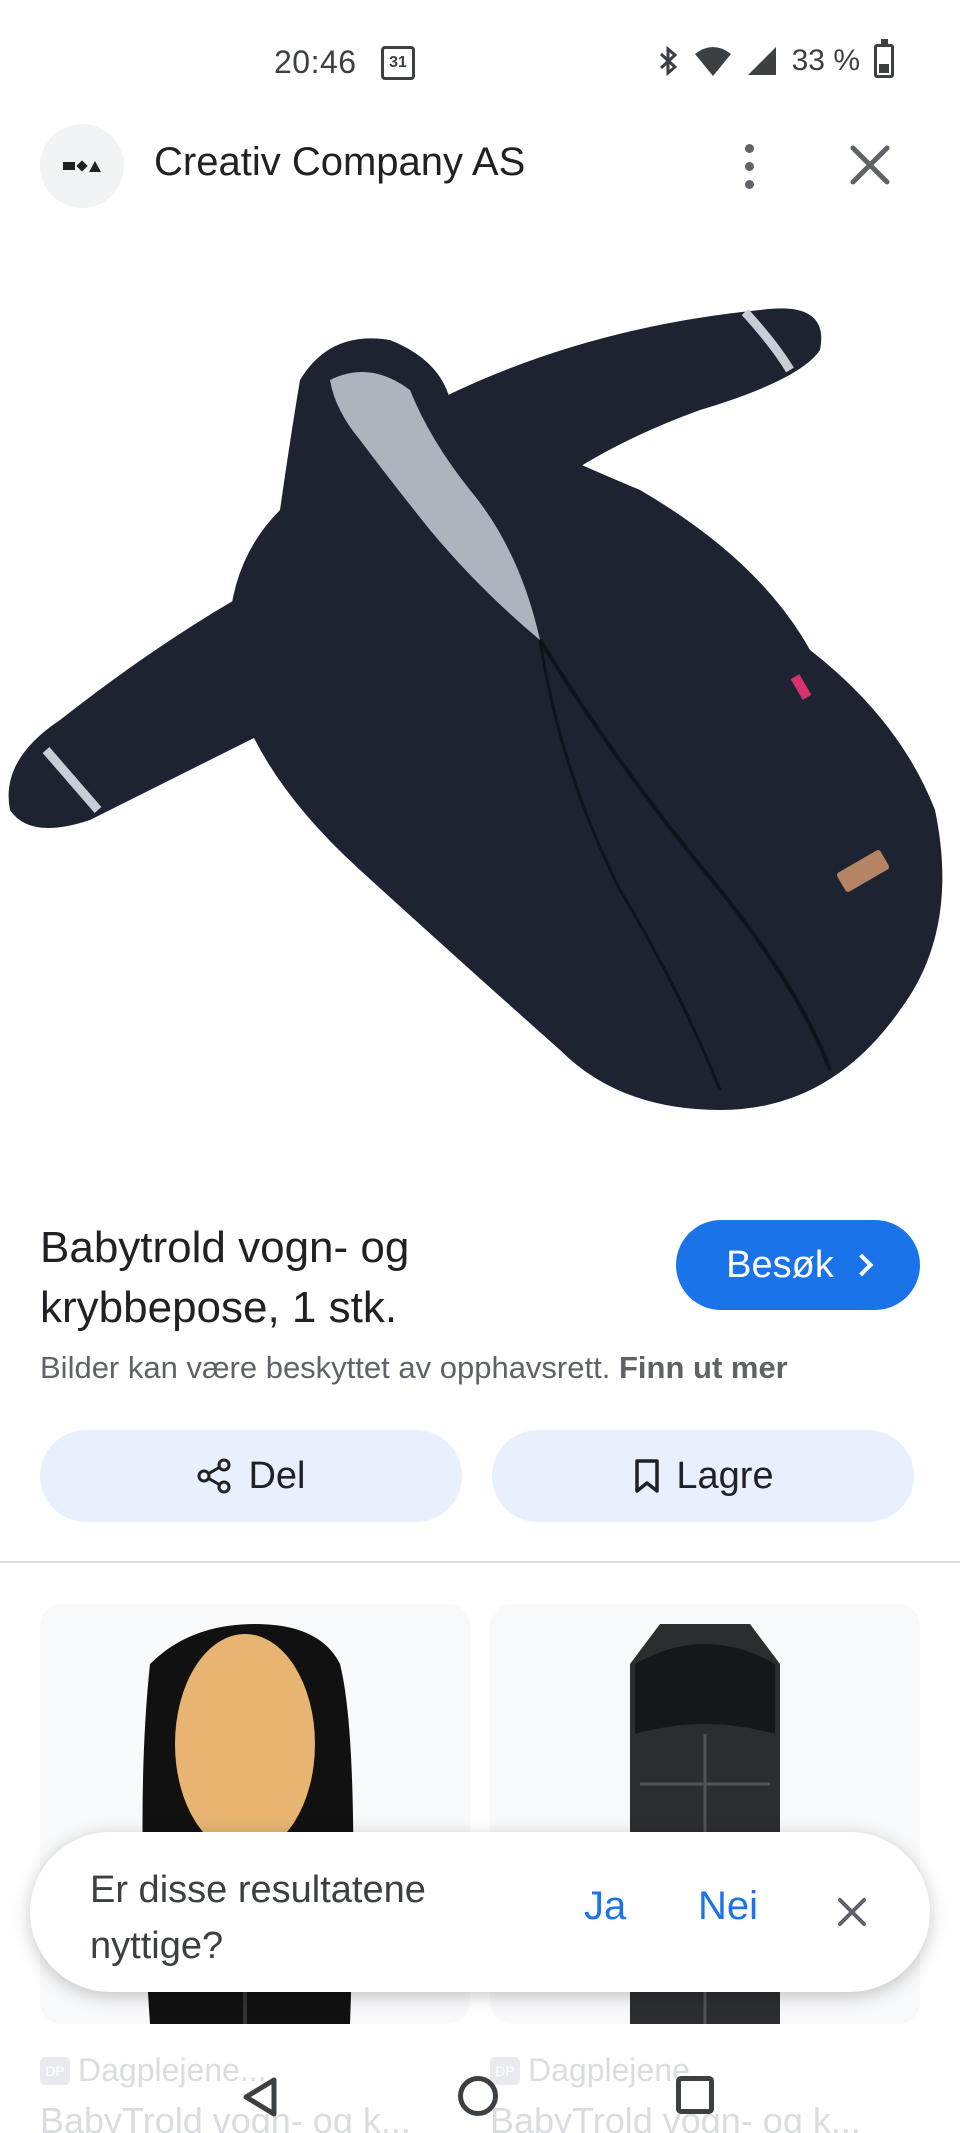  What do you see at coordinates (398, 63) in the screenshot?
I see `calendar-icon: 31` at bounding box center [398, 63].